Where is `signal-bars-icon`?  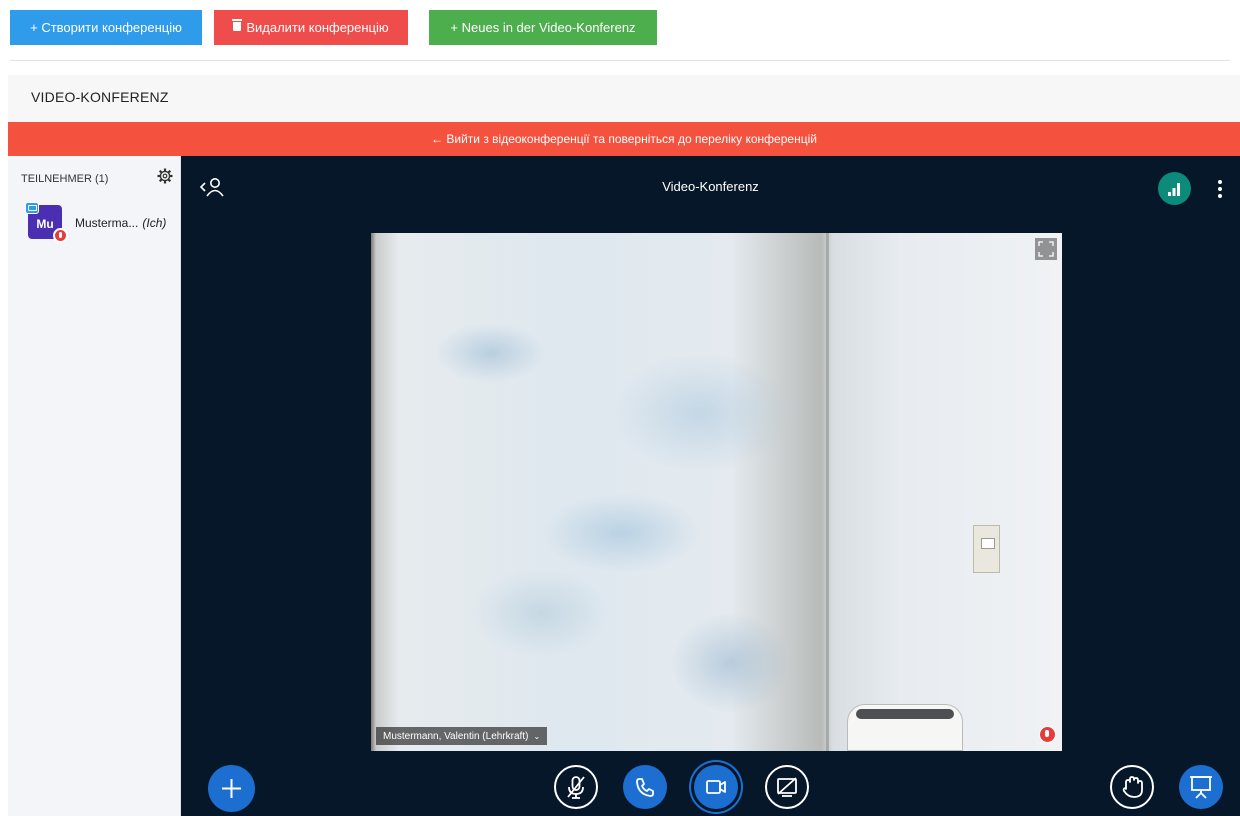 signal-bars-icon is located at coordinates (1174, 189).